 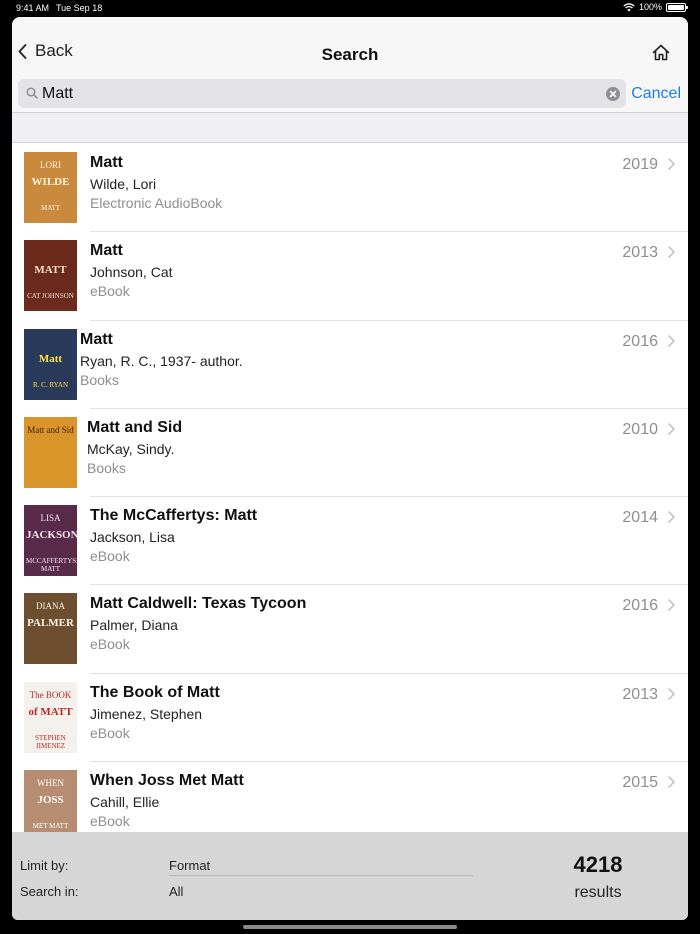 I want to click on cover-line-2: WILDE, so click(x=50, y=182).